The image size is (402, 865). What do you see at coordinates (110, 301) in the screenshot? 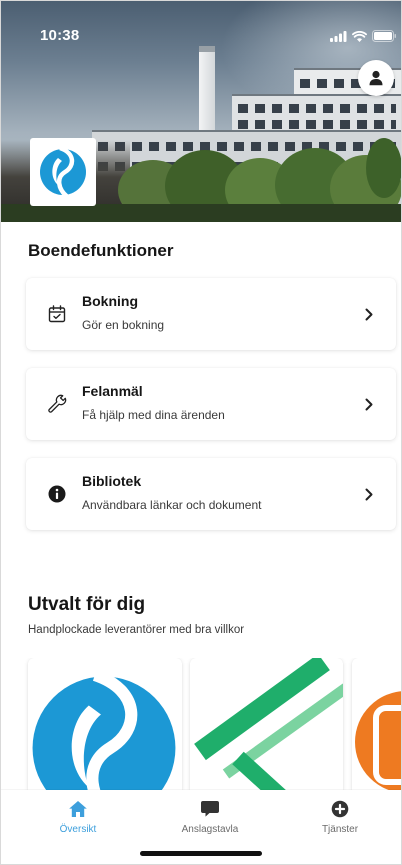
I see `function-title: Bokning` at bounding box center [110, 301].